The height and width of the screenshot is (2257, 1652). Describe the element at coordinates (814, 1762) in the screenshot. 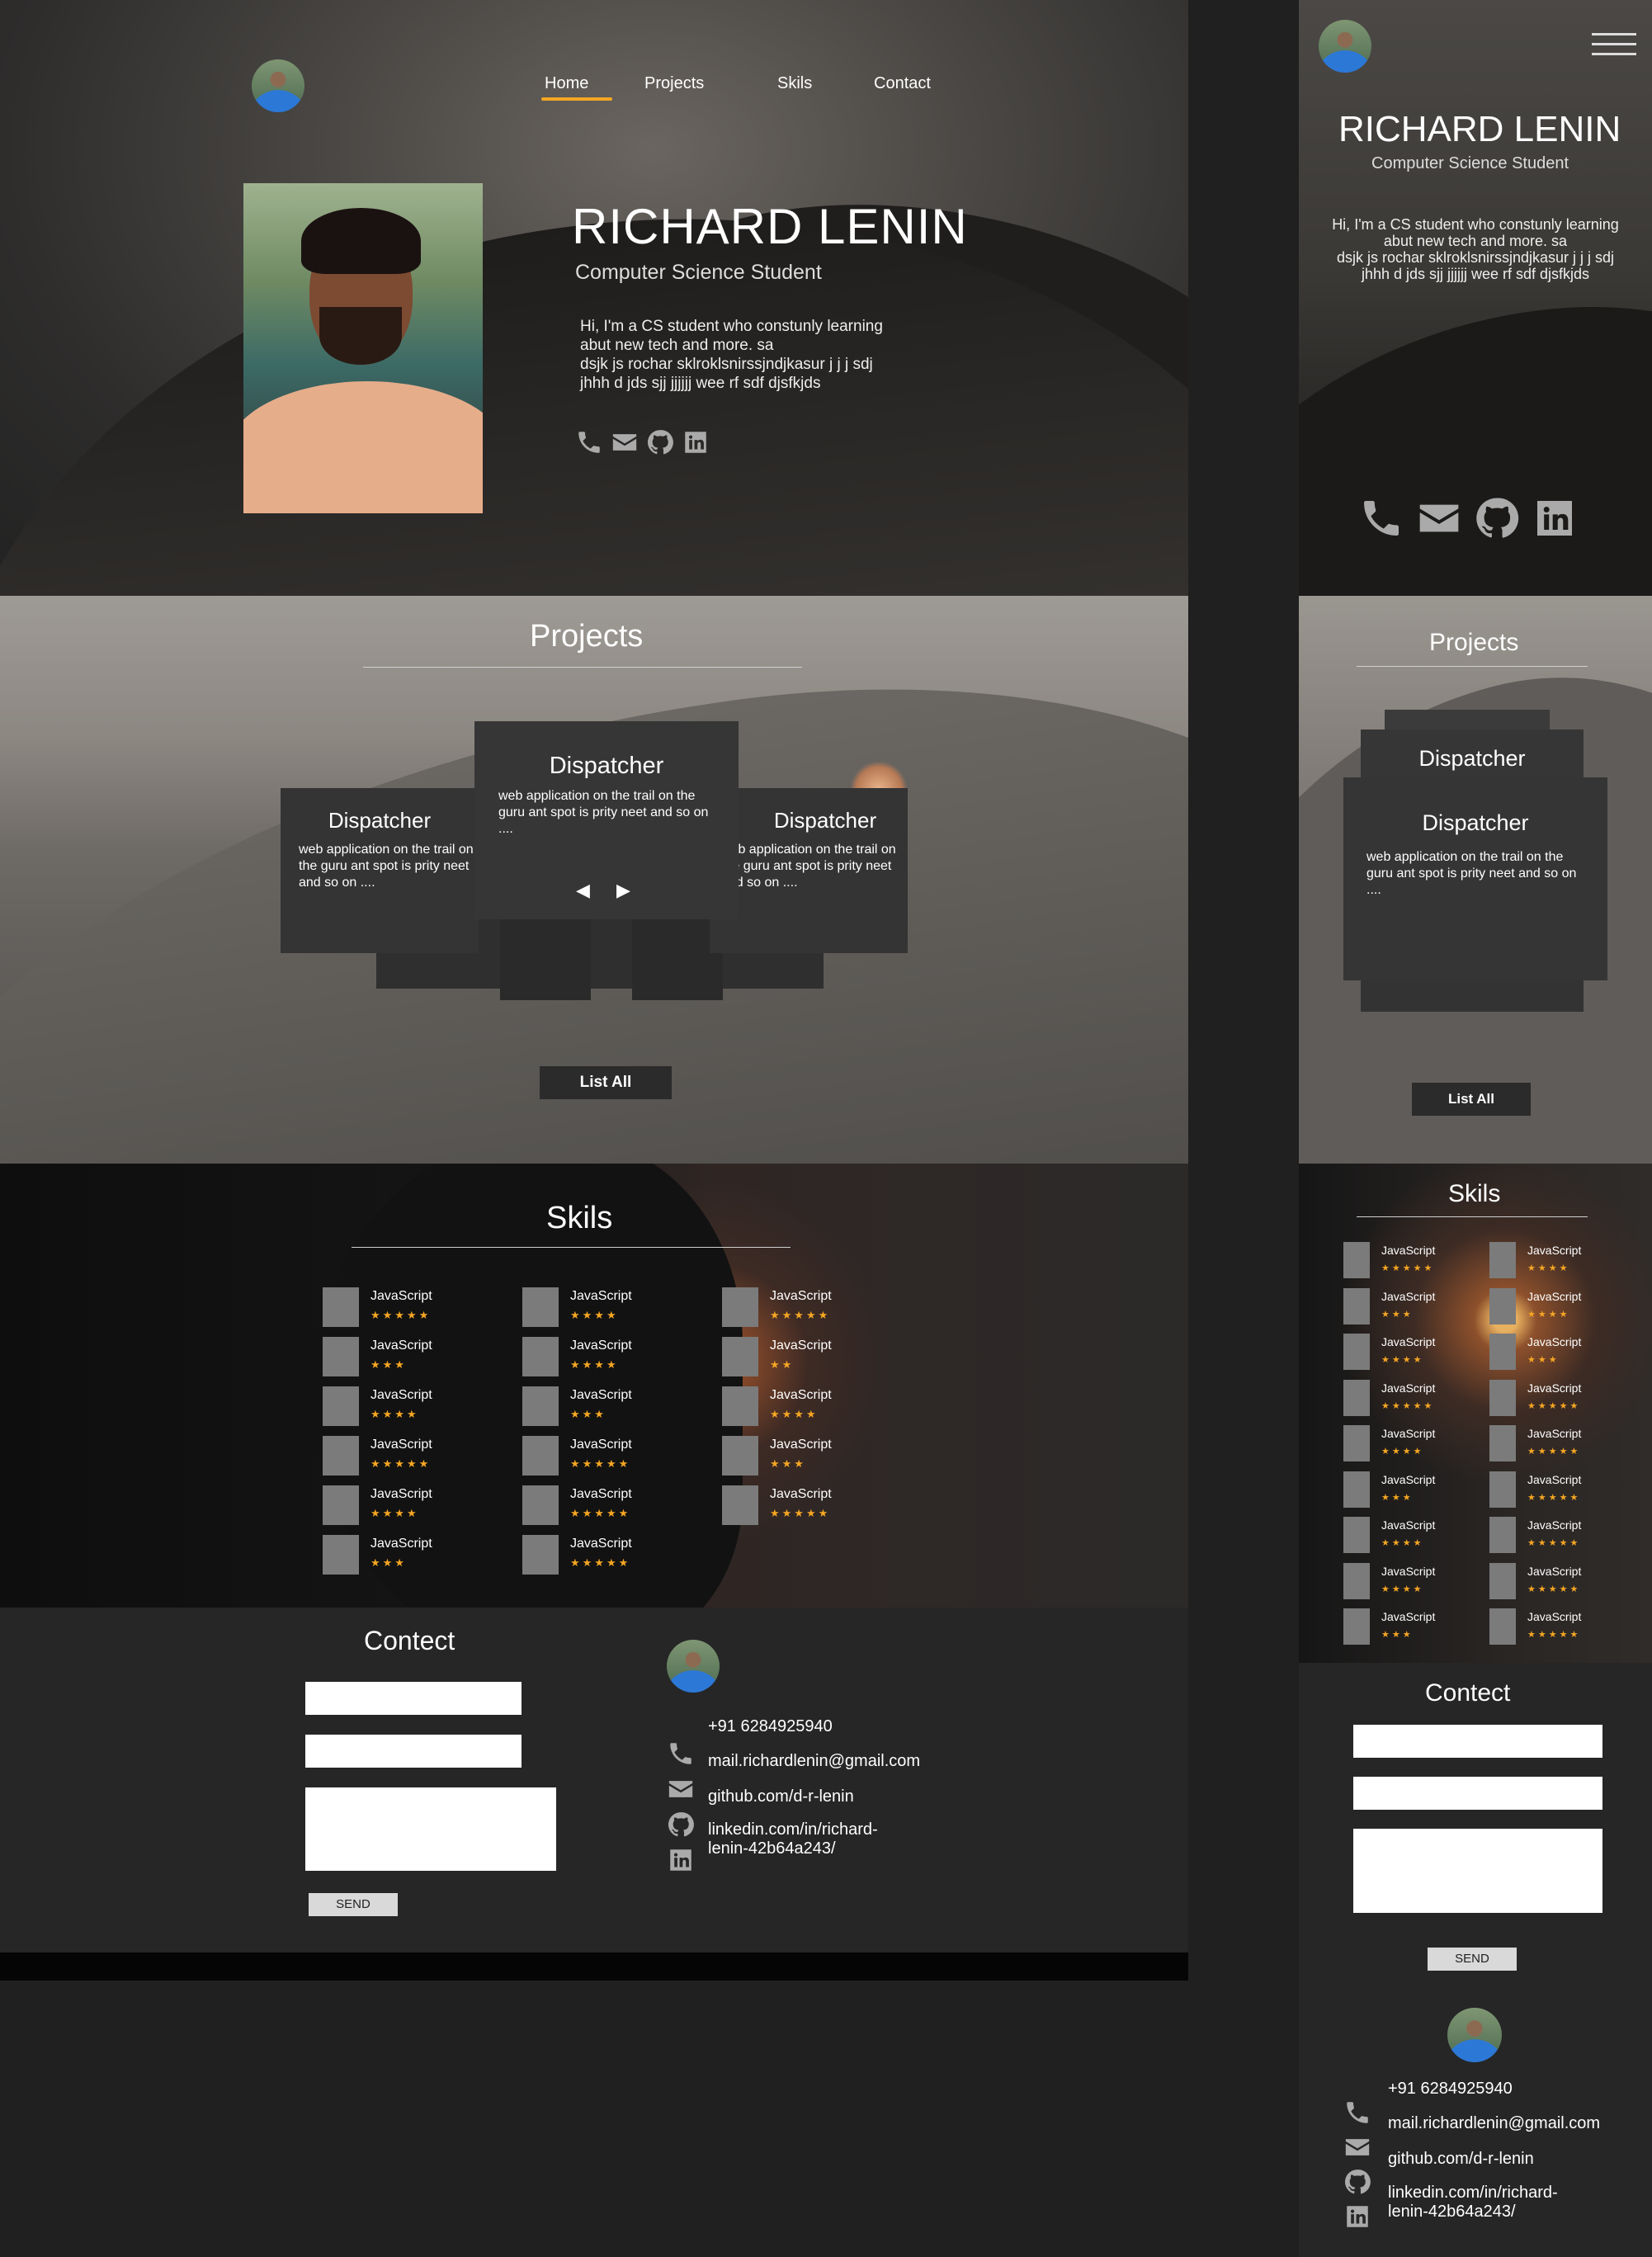

I see `contact-email: mail.richardlenin@gmail.com` at that location.